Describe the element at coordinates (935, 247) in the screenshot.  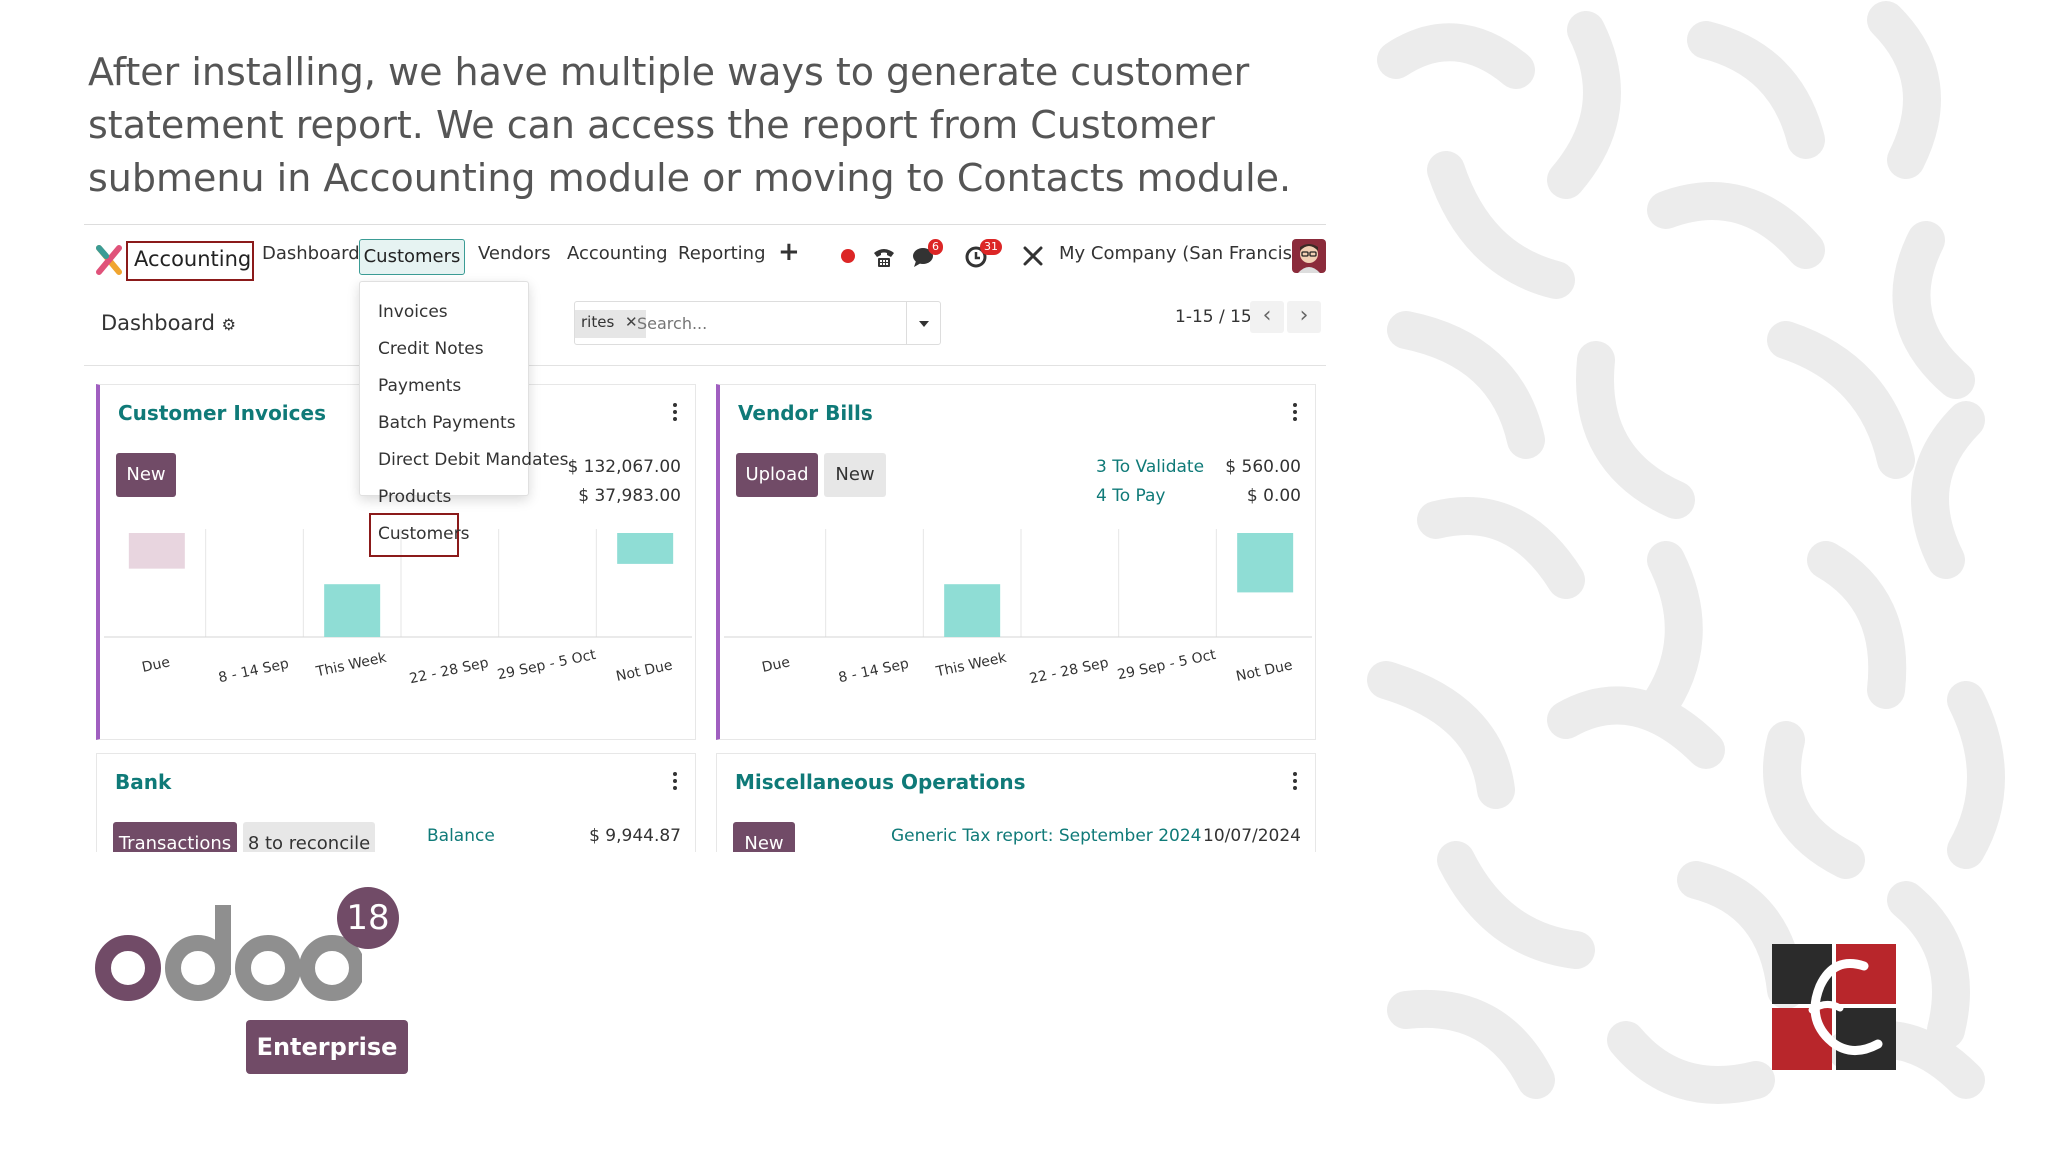
I see `chat-badge: 6` at that location.